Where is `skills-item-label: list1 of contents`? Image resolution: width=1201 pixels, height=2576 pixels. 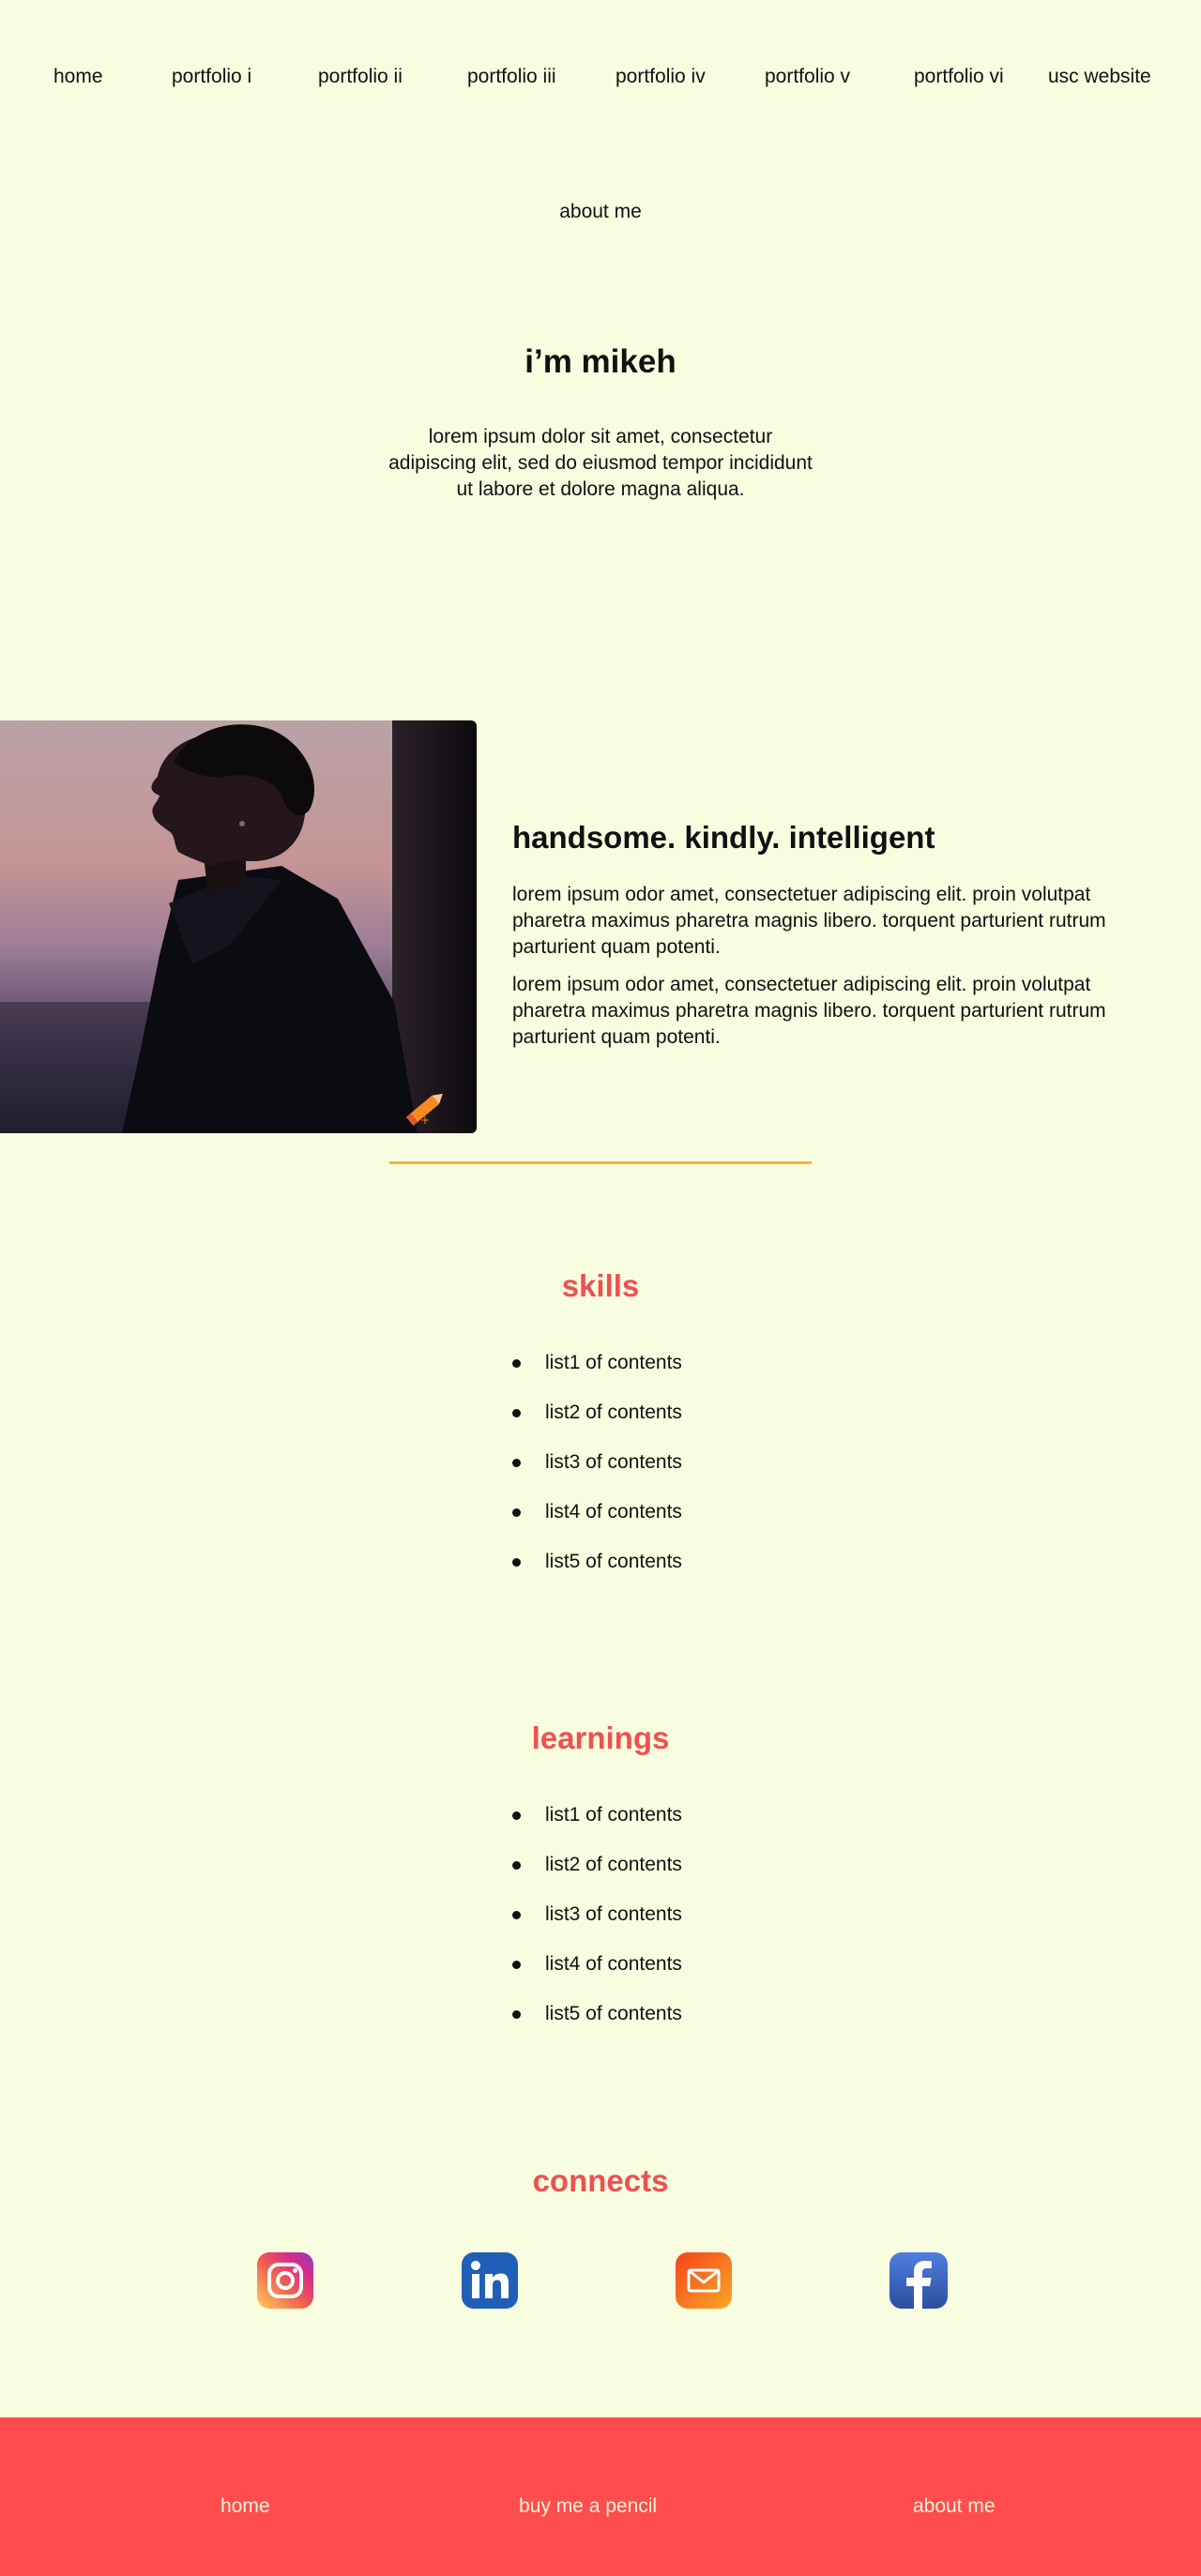 skills-item-label: list1 of contents is located at coordinates (613, 1363).